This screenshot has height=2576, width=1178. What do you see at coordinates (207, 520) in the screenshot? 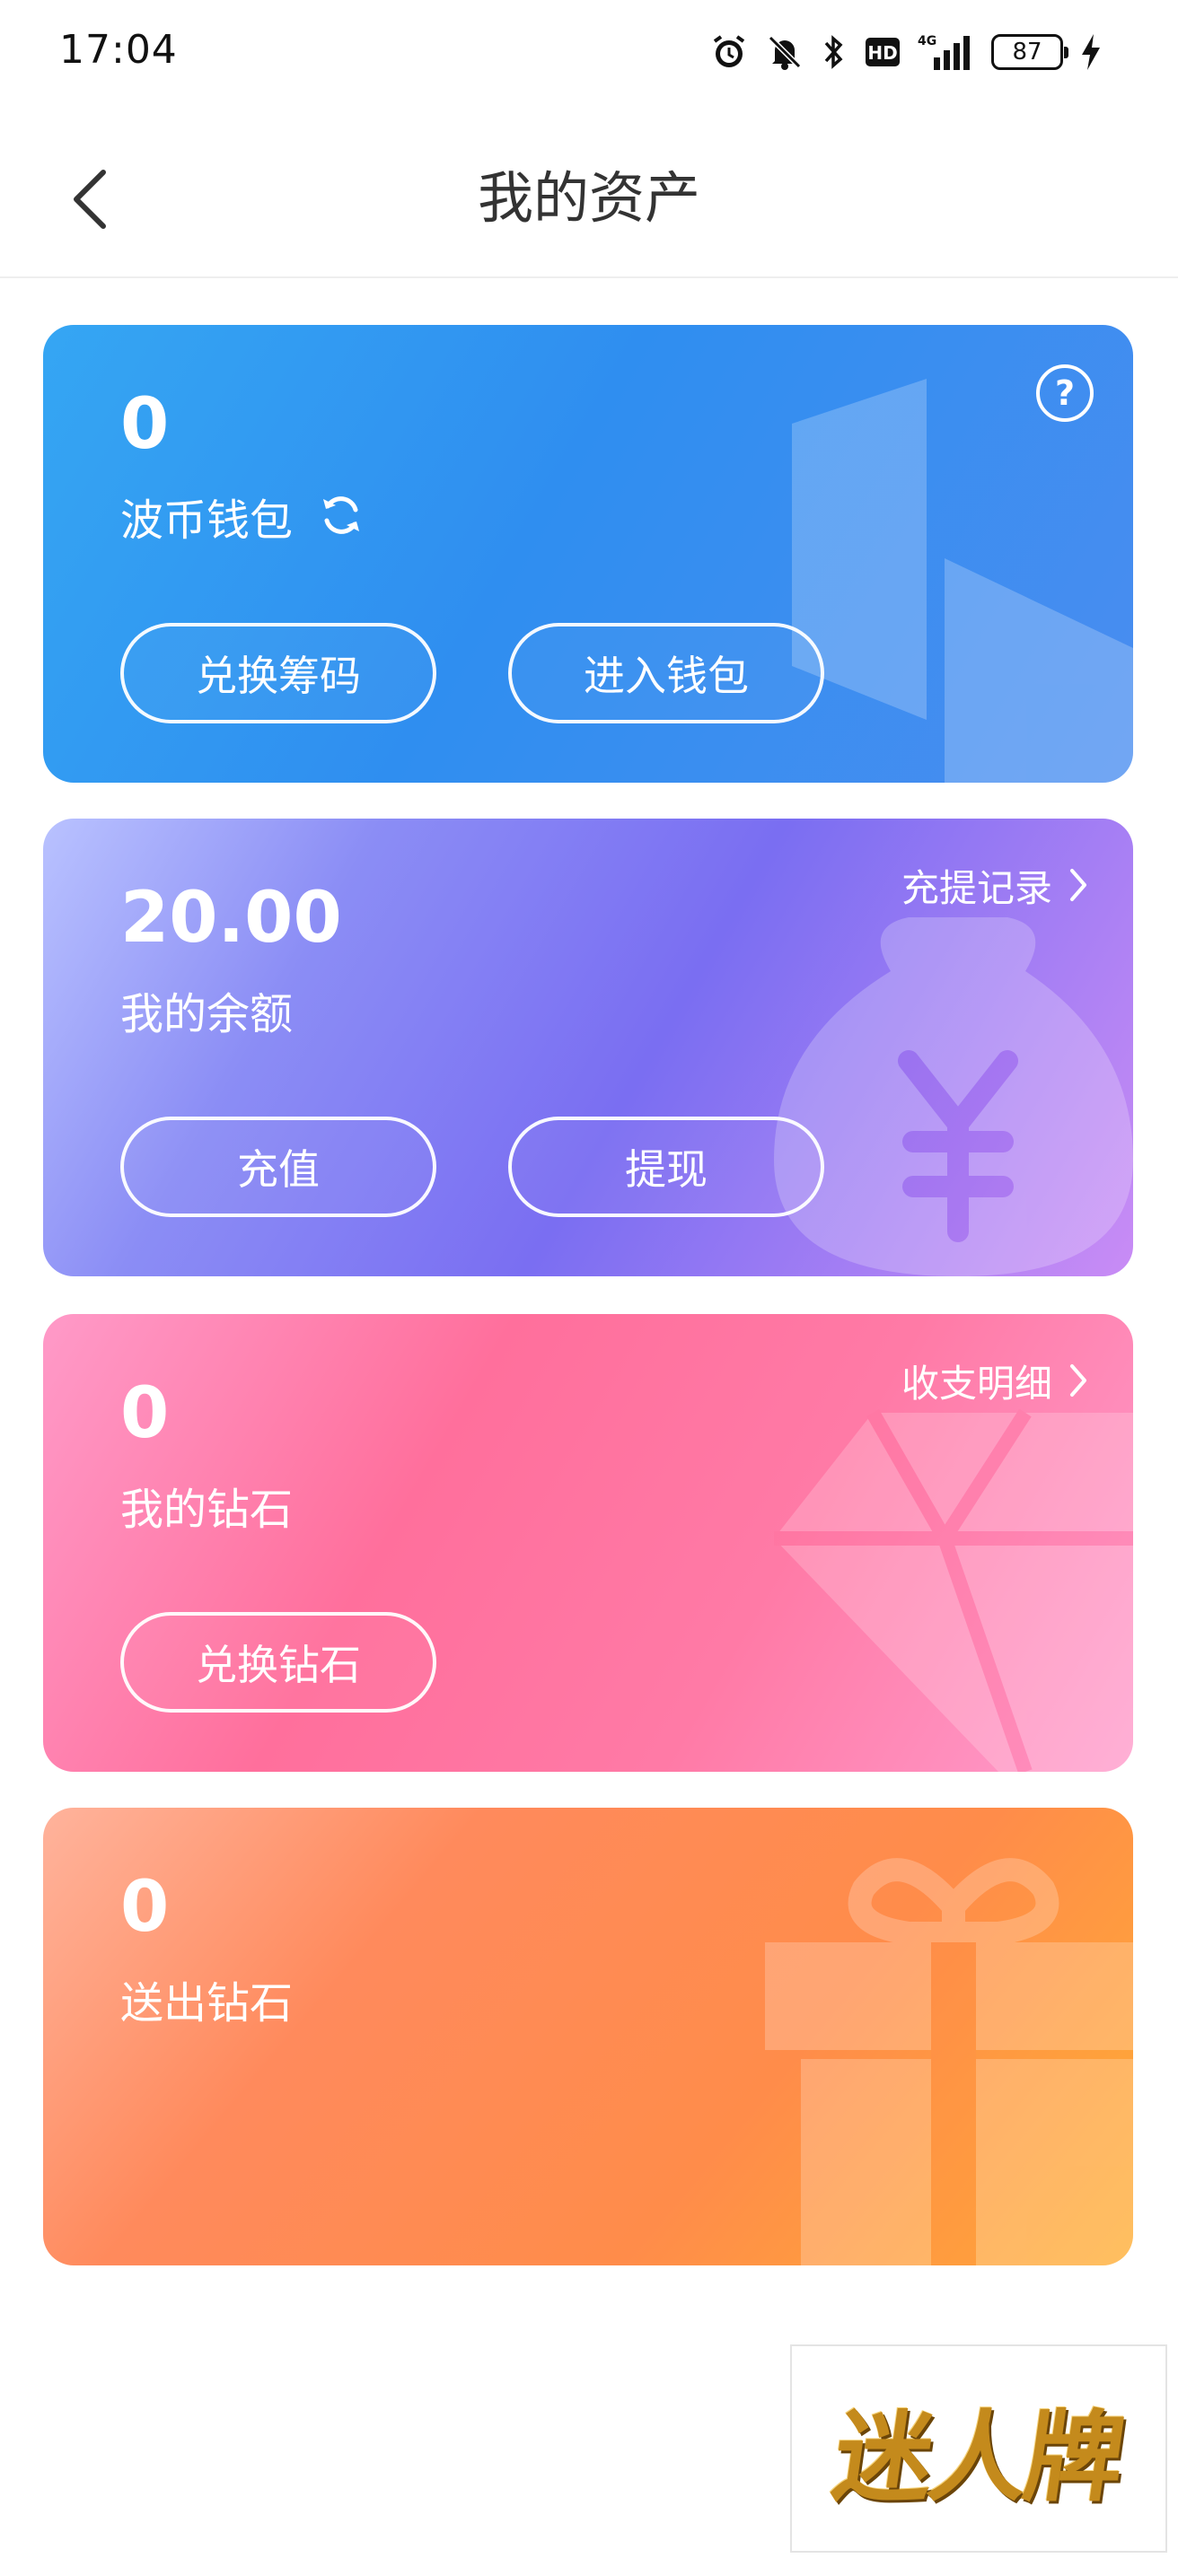
I see `wallet-label: 波币钱包` at bounding box center [207, 520].